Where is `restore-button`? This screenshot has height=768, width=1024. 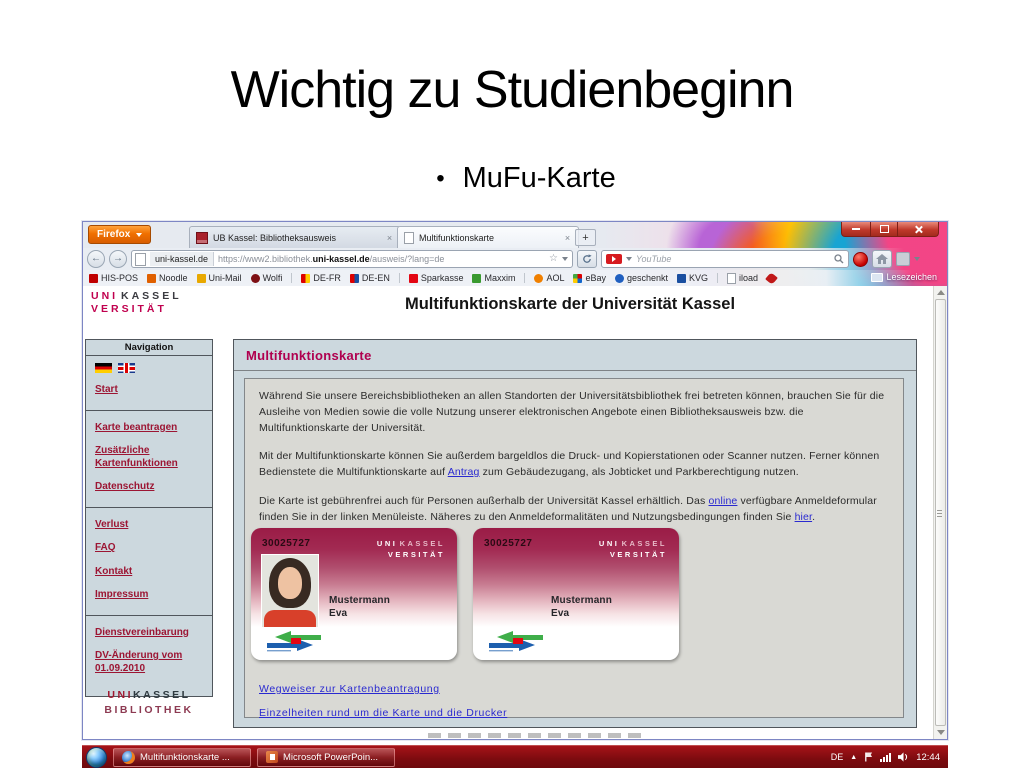 restore-button is located at coordinates (884, 229).